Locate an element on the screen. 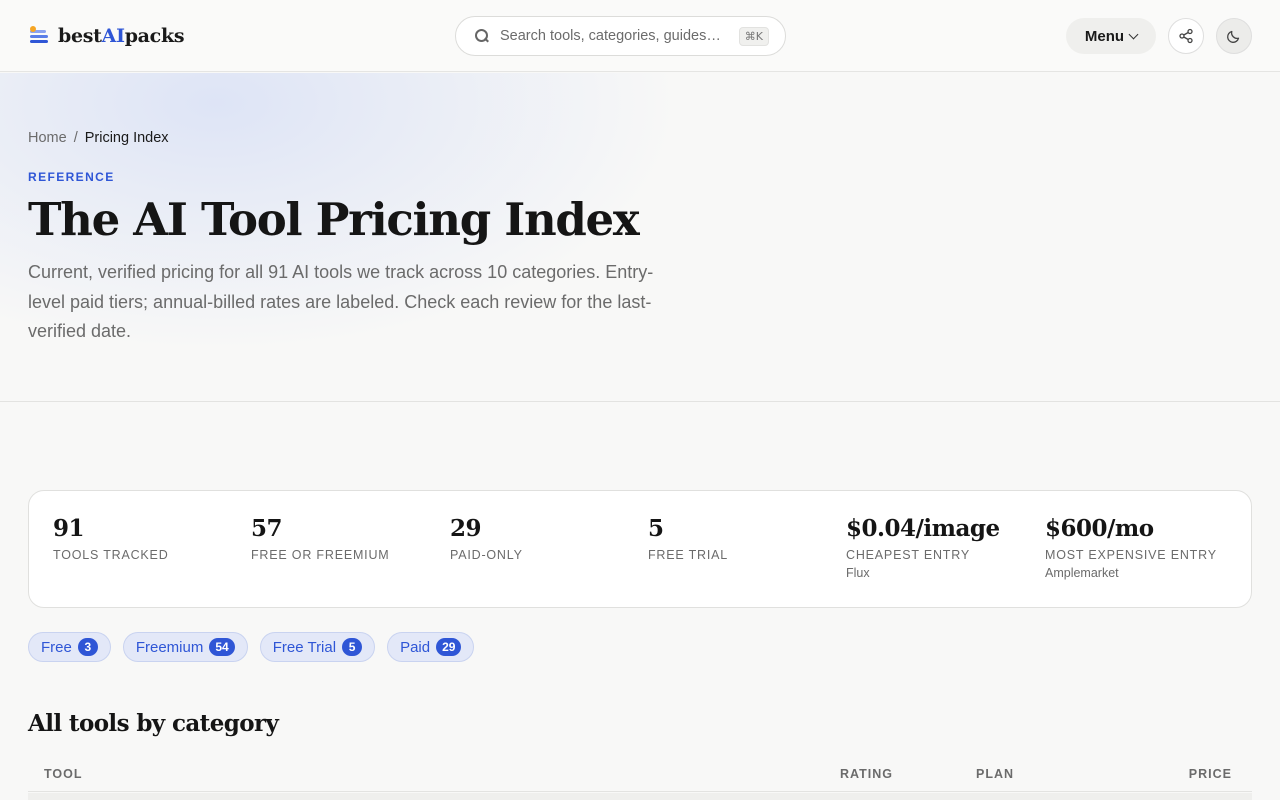 This screenshot has width=1280, height=800. stat-value: 91 is located at coordinates (69, 528).